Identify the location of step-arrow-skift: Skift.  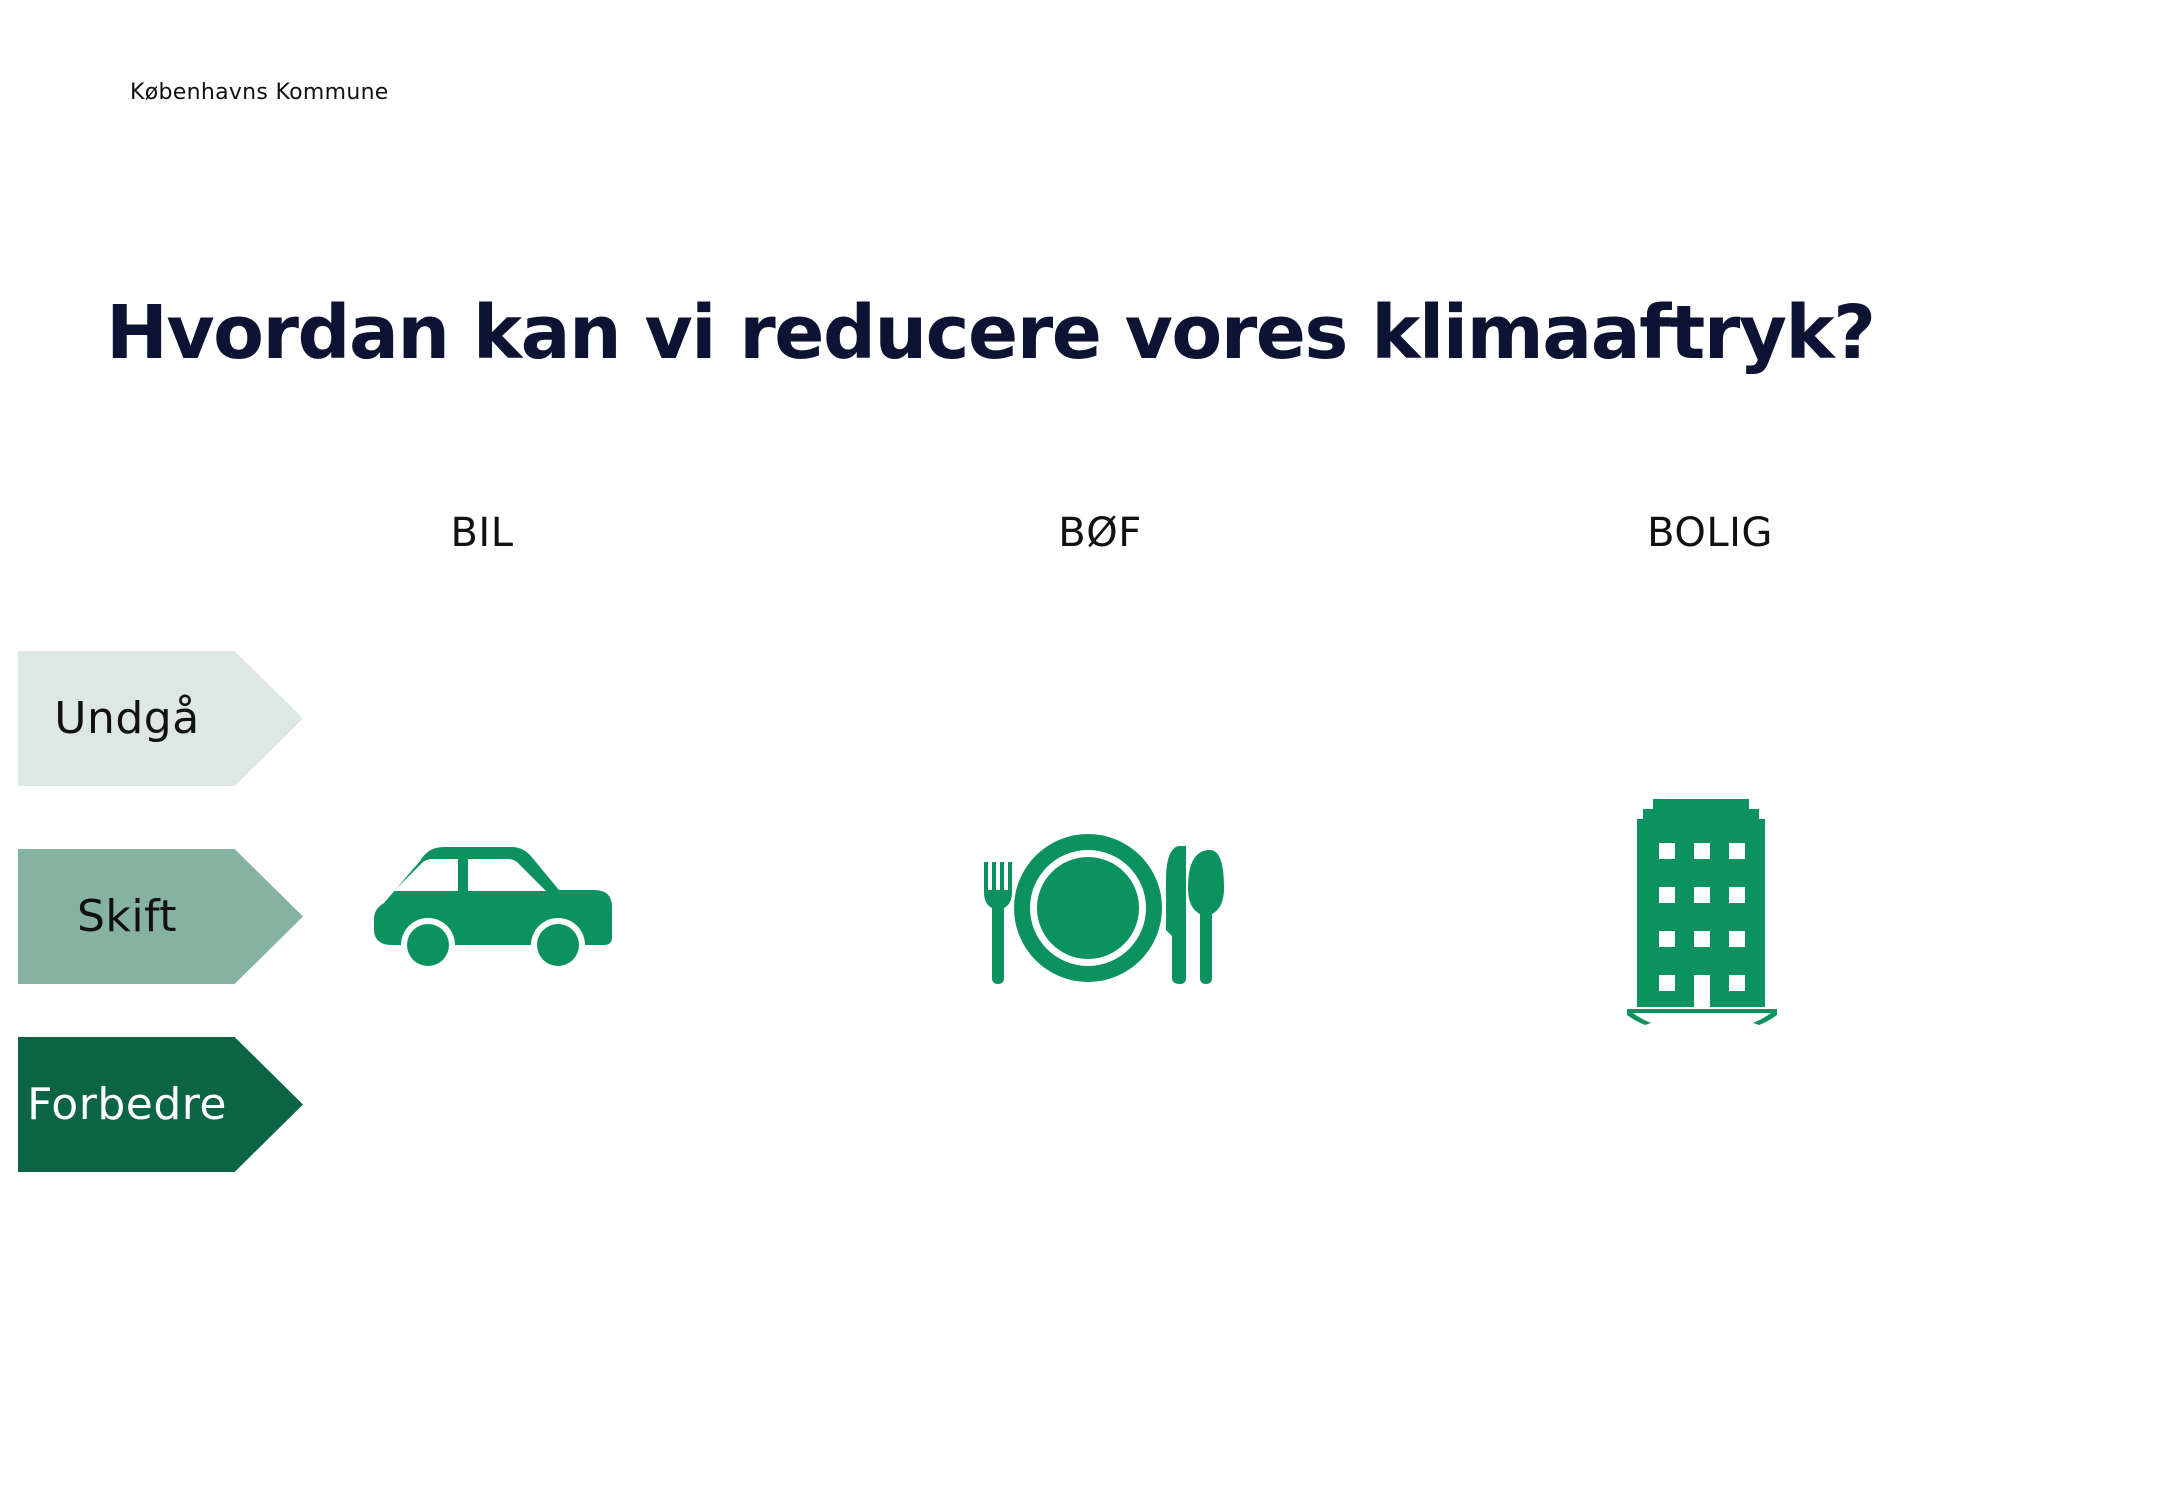
(160, 916).